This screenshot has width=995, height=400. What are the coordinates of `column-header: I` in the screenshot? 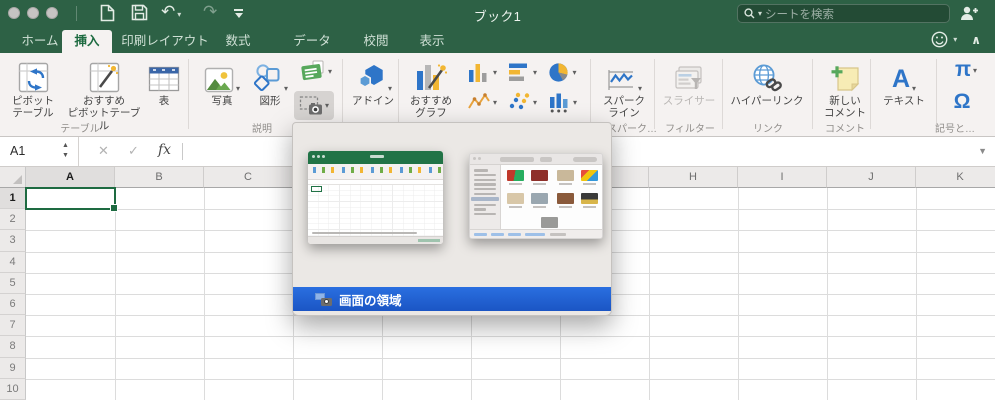 It's located at (782, 177).